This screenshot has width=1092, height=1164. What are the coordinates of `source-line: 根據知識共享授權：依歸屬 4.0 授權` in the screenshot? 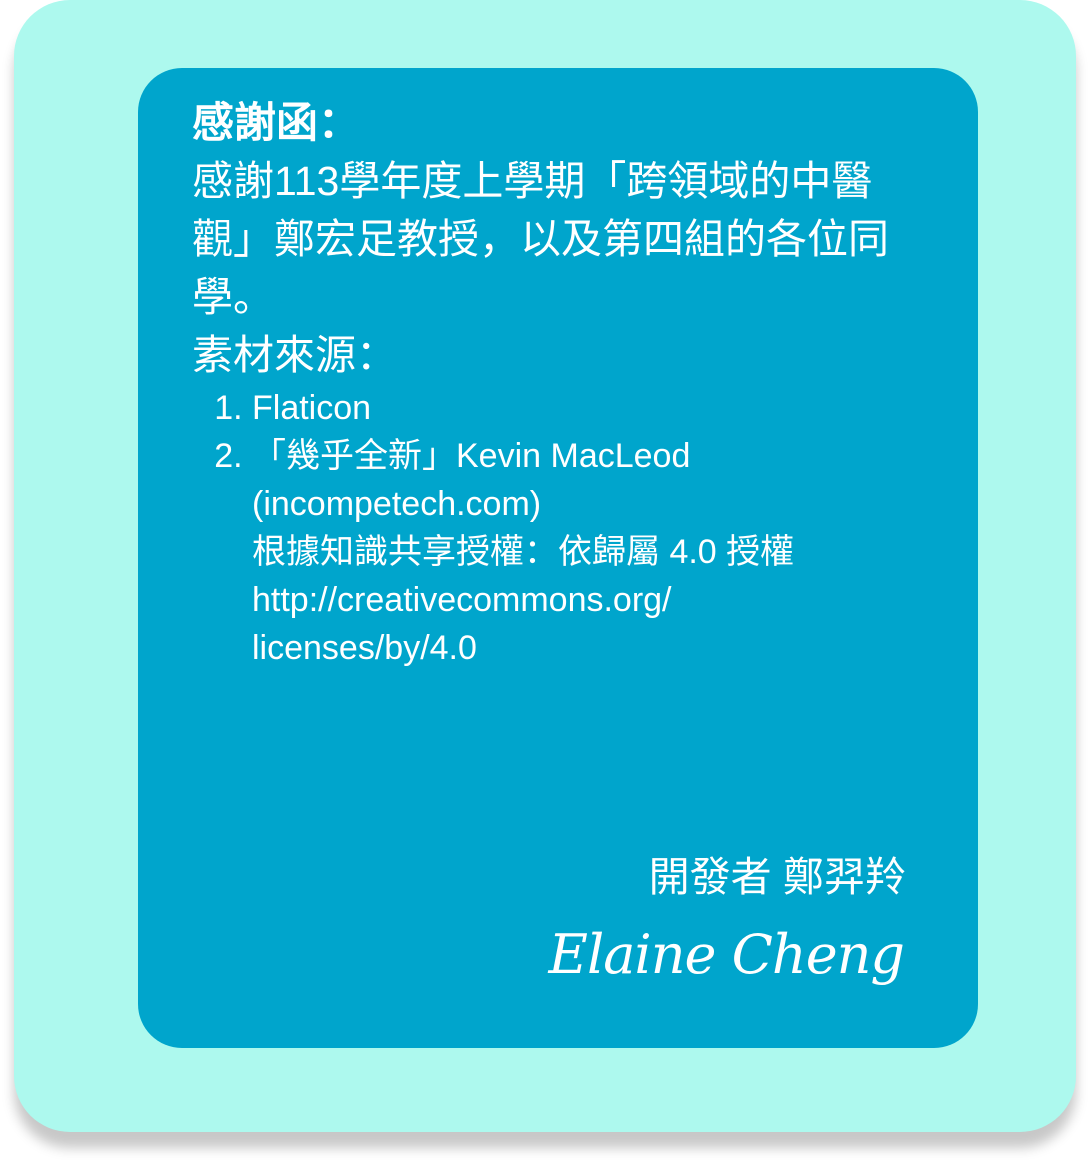 It's located at (523, 552).